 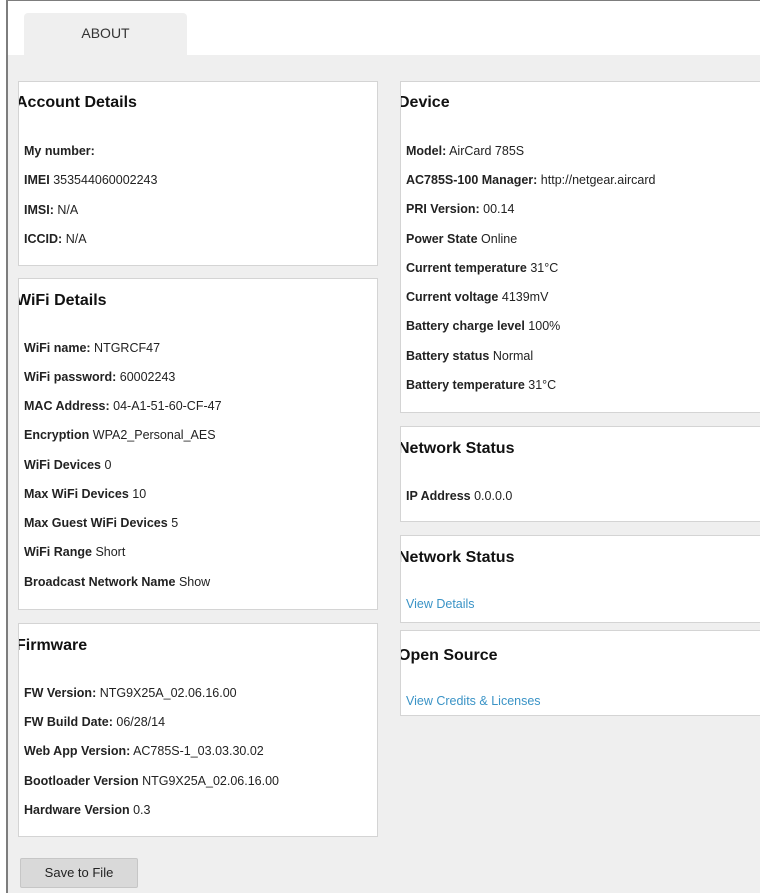 I want to click on wifi-value: 10, so click(x=139, y=494).